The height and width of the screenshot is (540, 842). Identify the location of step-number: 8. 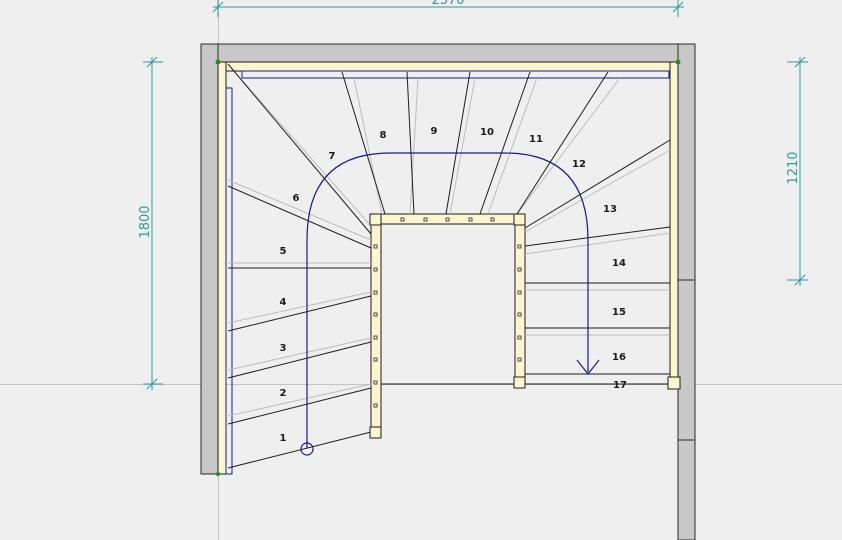
(383, 135).